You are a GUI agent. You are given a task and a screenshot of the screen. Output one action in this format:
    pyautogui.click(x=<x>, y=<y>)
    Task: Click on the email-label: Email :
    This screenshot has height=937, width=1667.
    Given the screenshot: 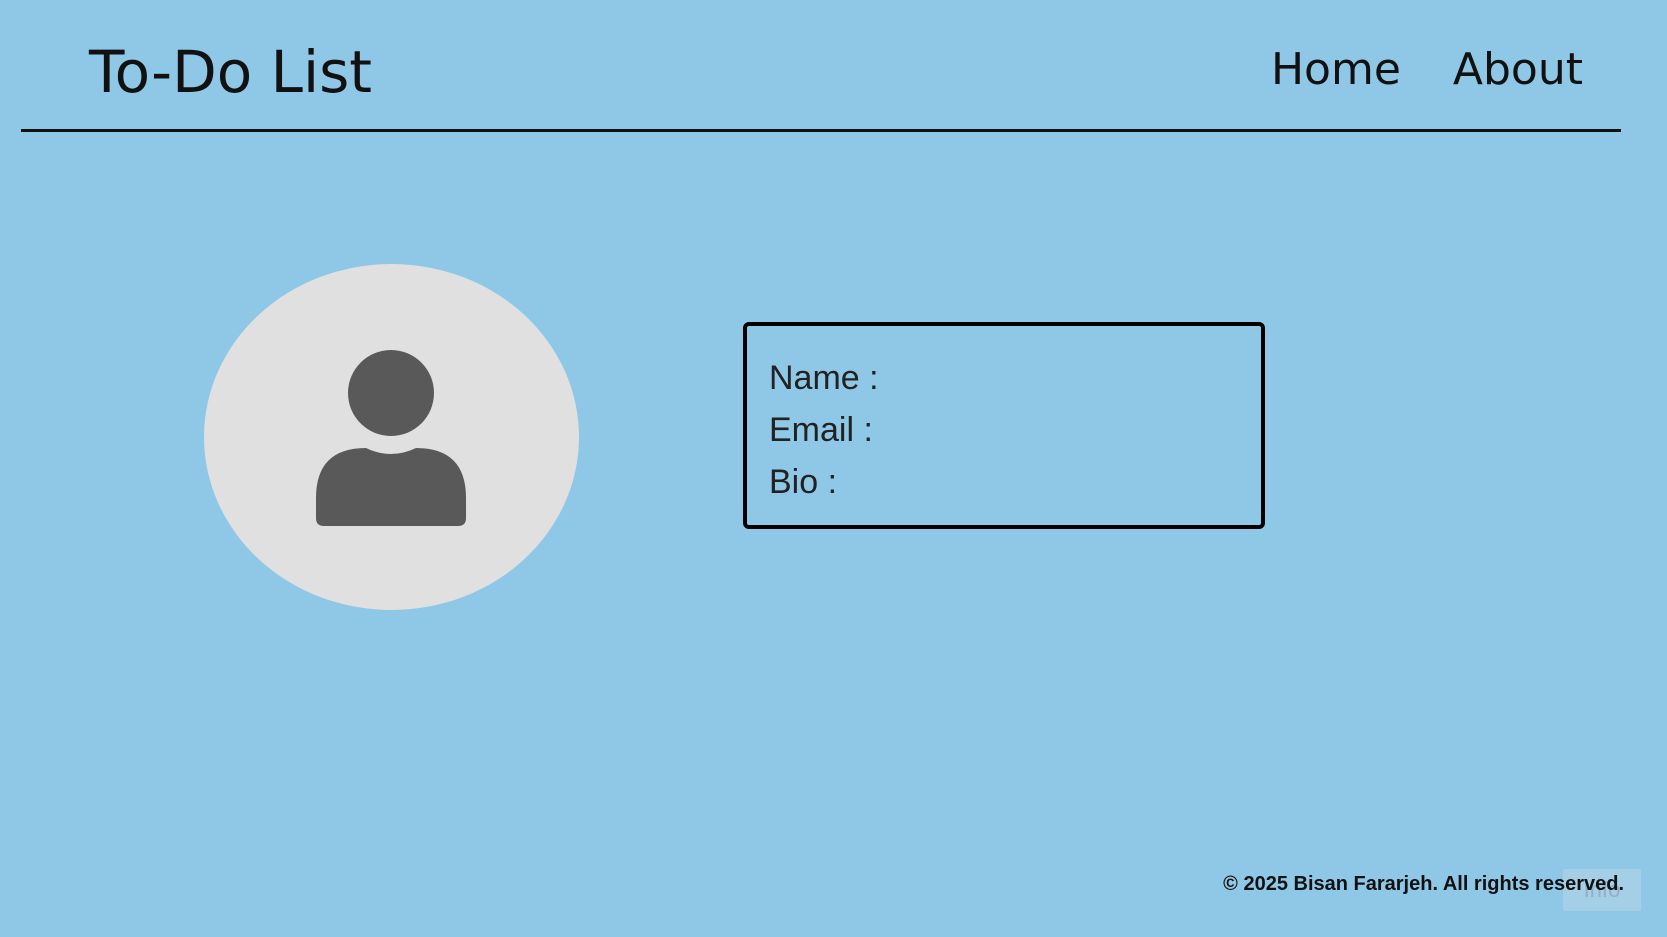 What is the action you would take?
    pyautogui.click(x=821, y=430)
    